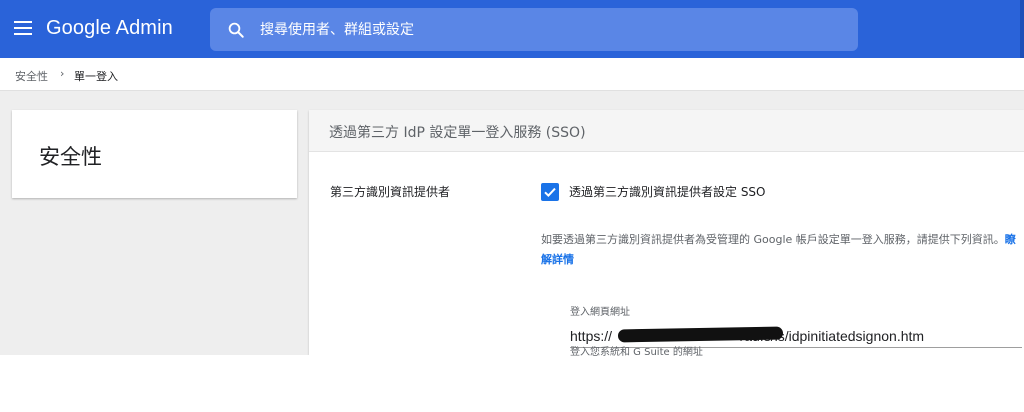 The height and width of the screenshot is (412, 1024). I want to click on header-edge, so click(1022, 29).